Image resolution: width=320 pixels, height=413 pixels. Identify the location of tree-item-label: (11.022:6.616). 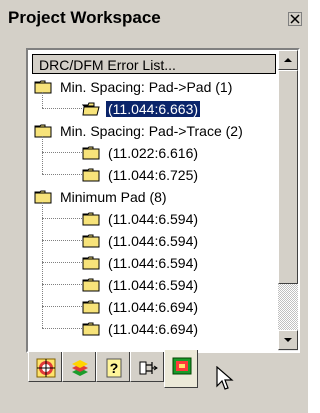
(153, 153).